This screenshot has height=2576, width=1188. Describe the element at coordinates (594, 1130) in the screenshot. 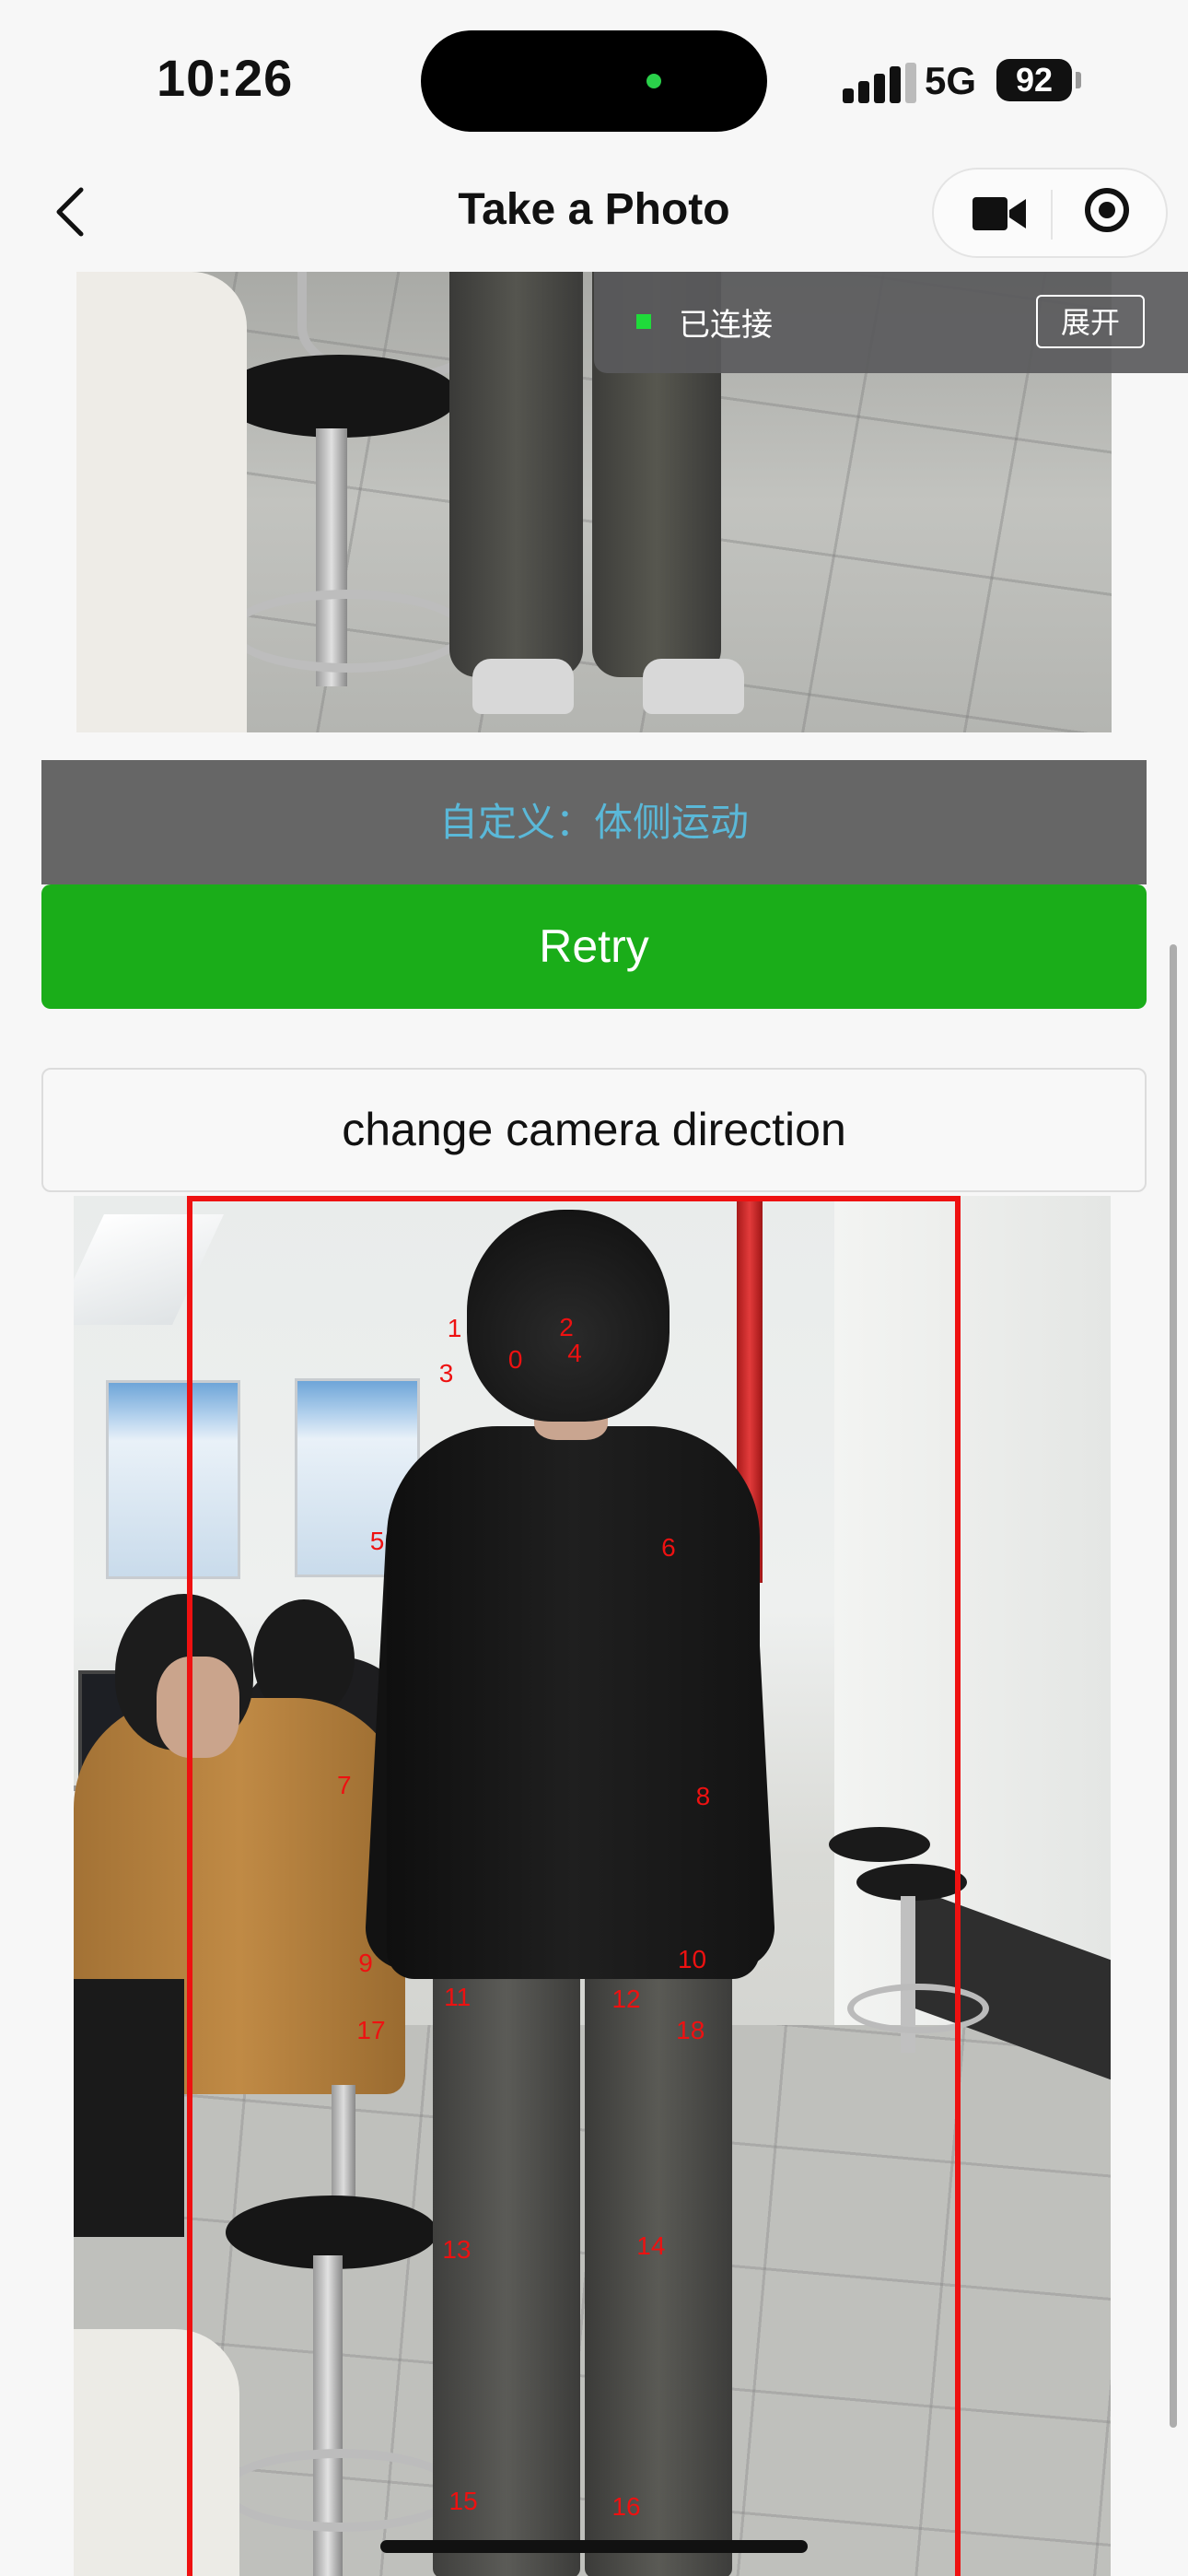

I see `change-camera-direction-button: change camera direction` at that location.